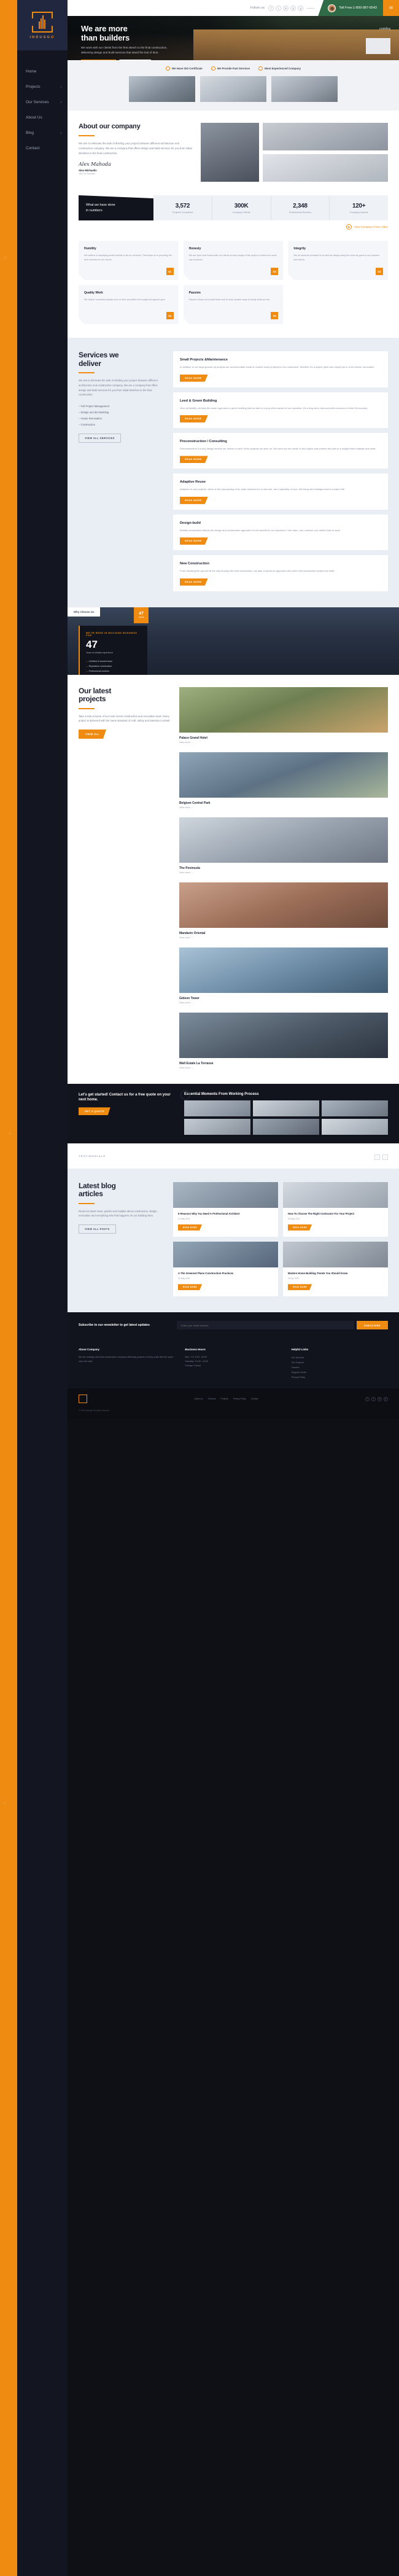  Describe the element at coordinates (340, 1362) in the screenshot. I see `footer-link: Our Projects` at that location.